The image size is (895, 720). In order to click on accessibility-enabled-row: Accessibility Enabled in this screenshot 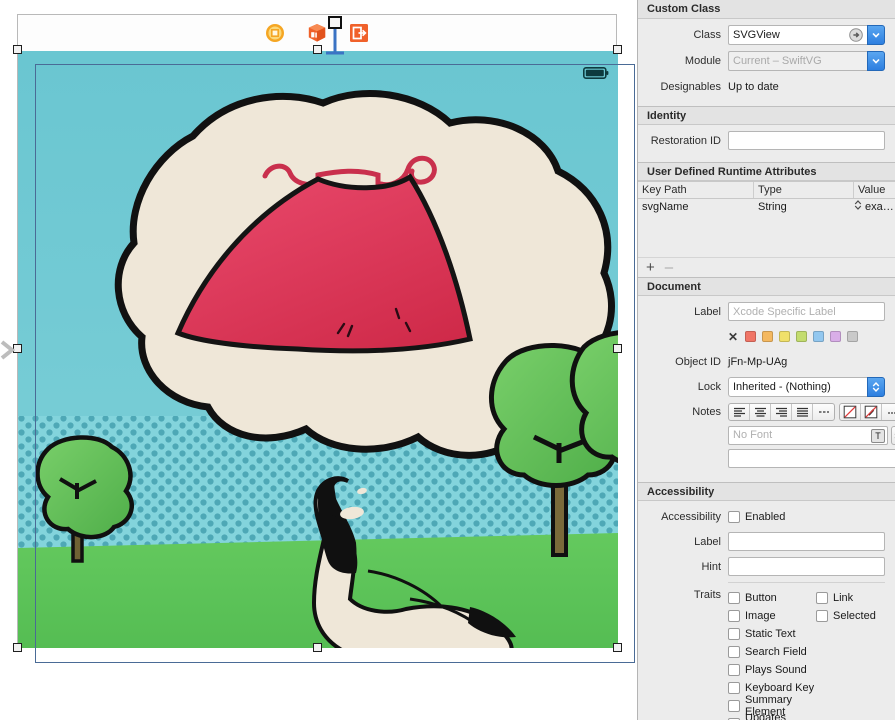, I will do `click(761, 516)`.